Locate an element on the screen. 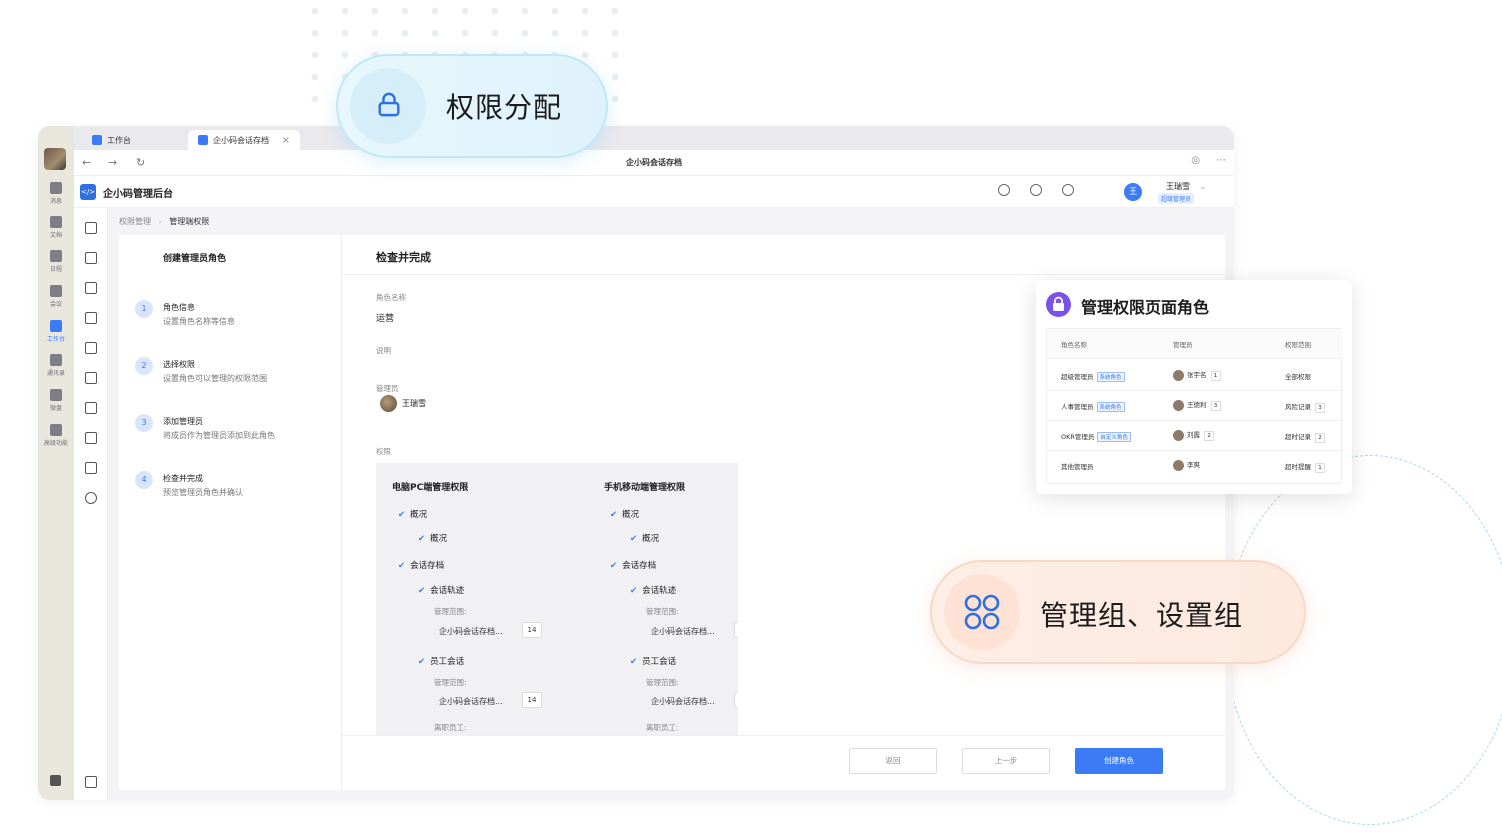 The width and height of the screenshot is (1502, 839). scope-cell: 风险记录 3 is located at coordinates (1305, 407).